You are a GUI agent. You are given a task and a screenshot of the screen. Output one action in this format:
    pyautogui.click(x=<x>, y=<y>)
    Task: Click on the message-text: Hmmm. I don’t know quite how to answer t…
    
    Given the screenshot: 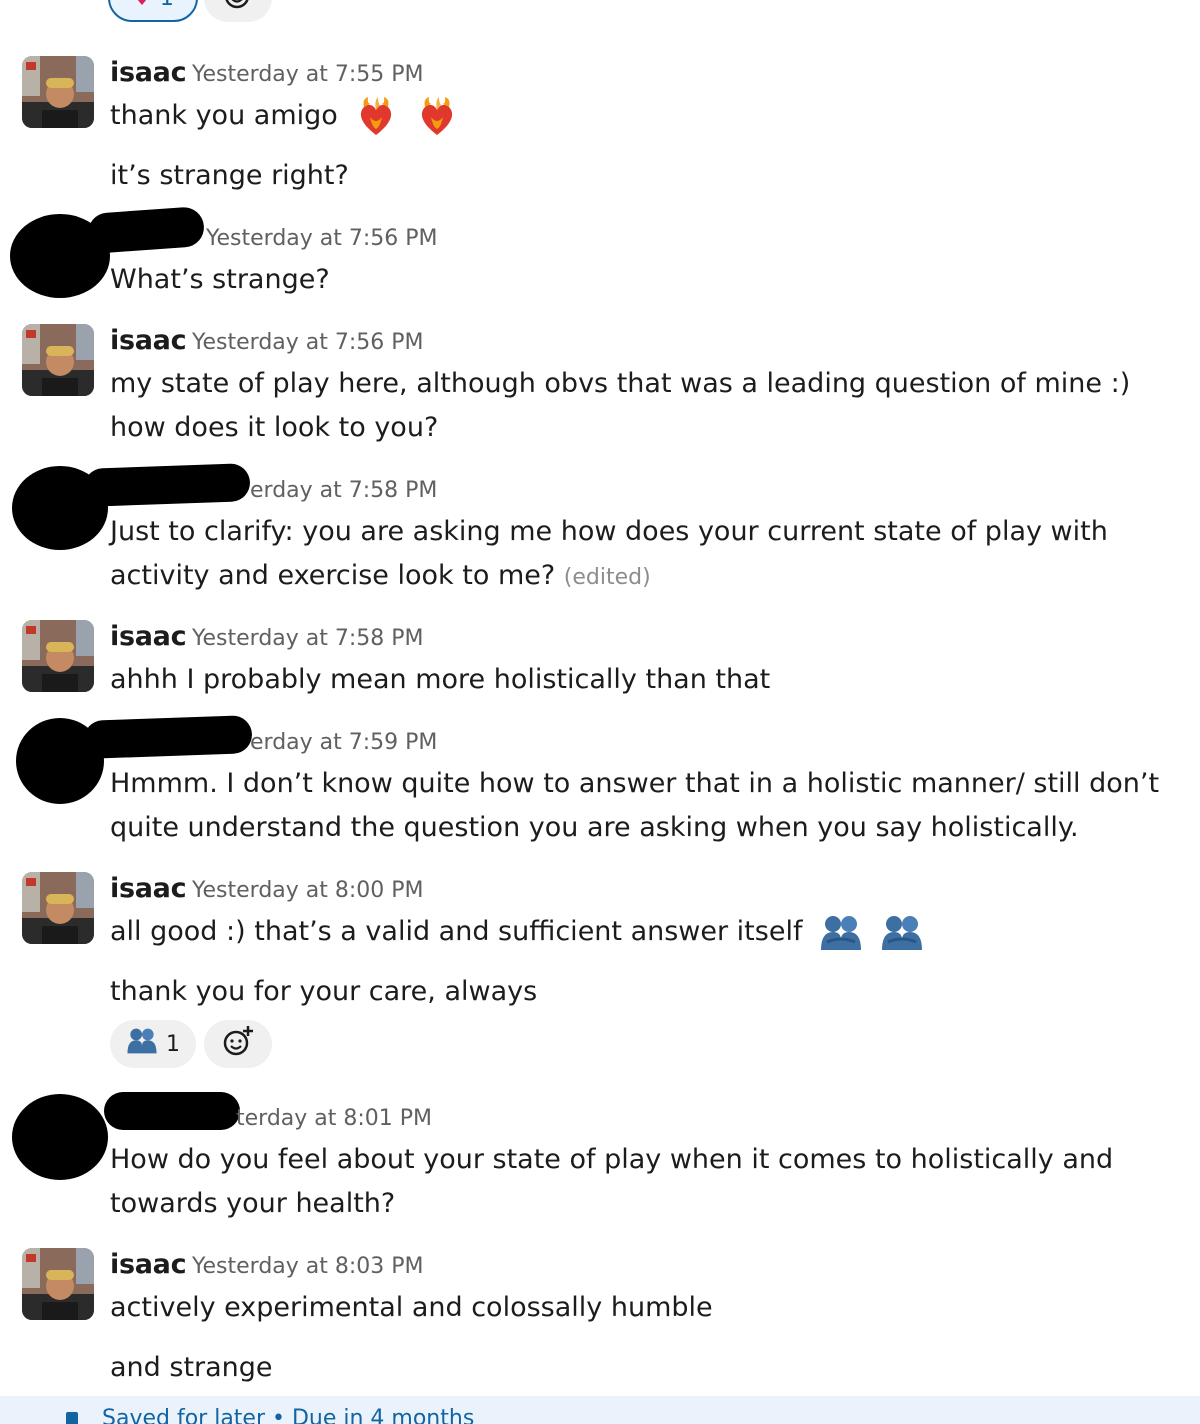 What is the action you would take?
    pyautogui.click(x=635, y=805)
    